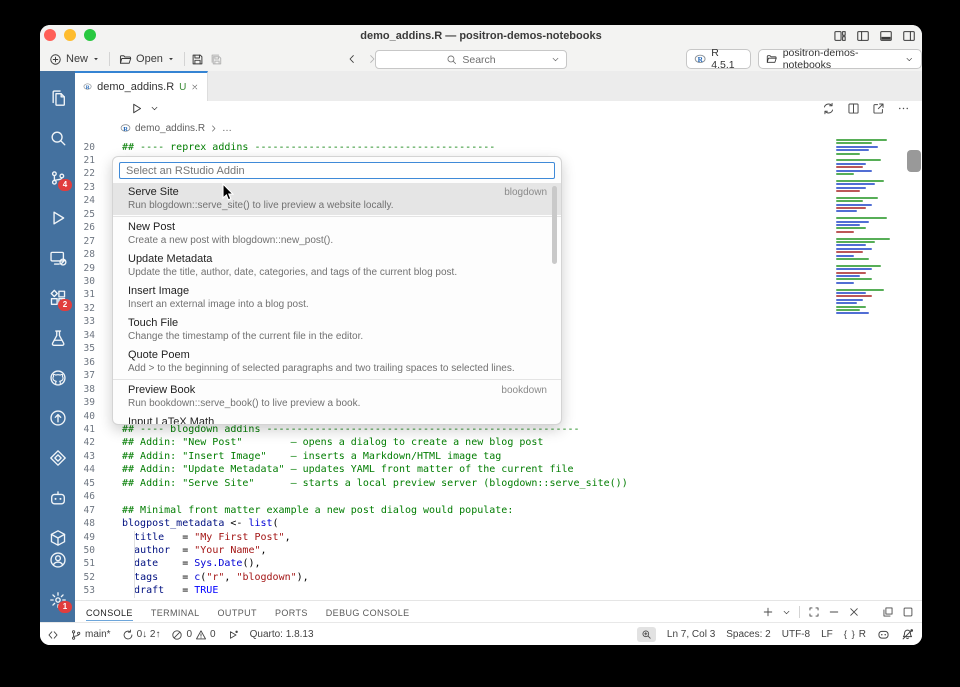 The image size is (960, 687). What do you see at coordinates (862, 634) in the screenshot?
I see `language-mode: R` at bounding box center [862, 634].